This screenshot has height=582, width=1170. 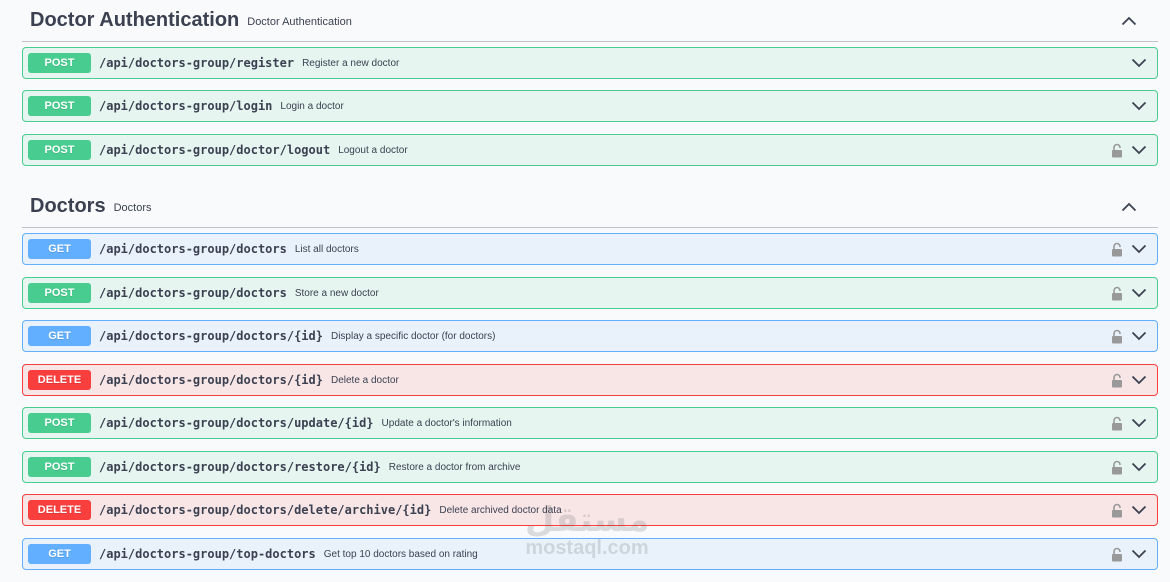 I want to click on endpoint-summary: Login a doctor, so click(x=312, y=106).